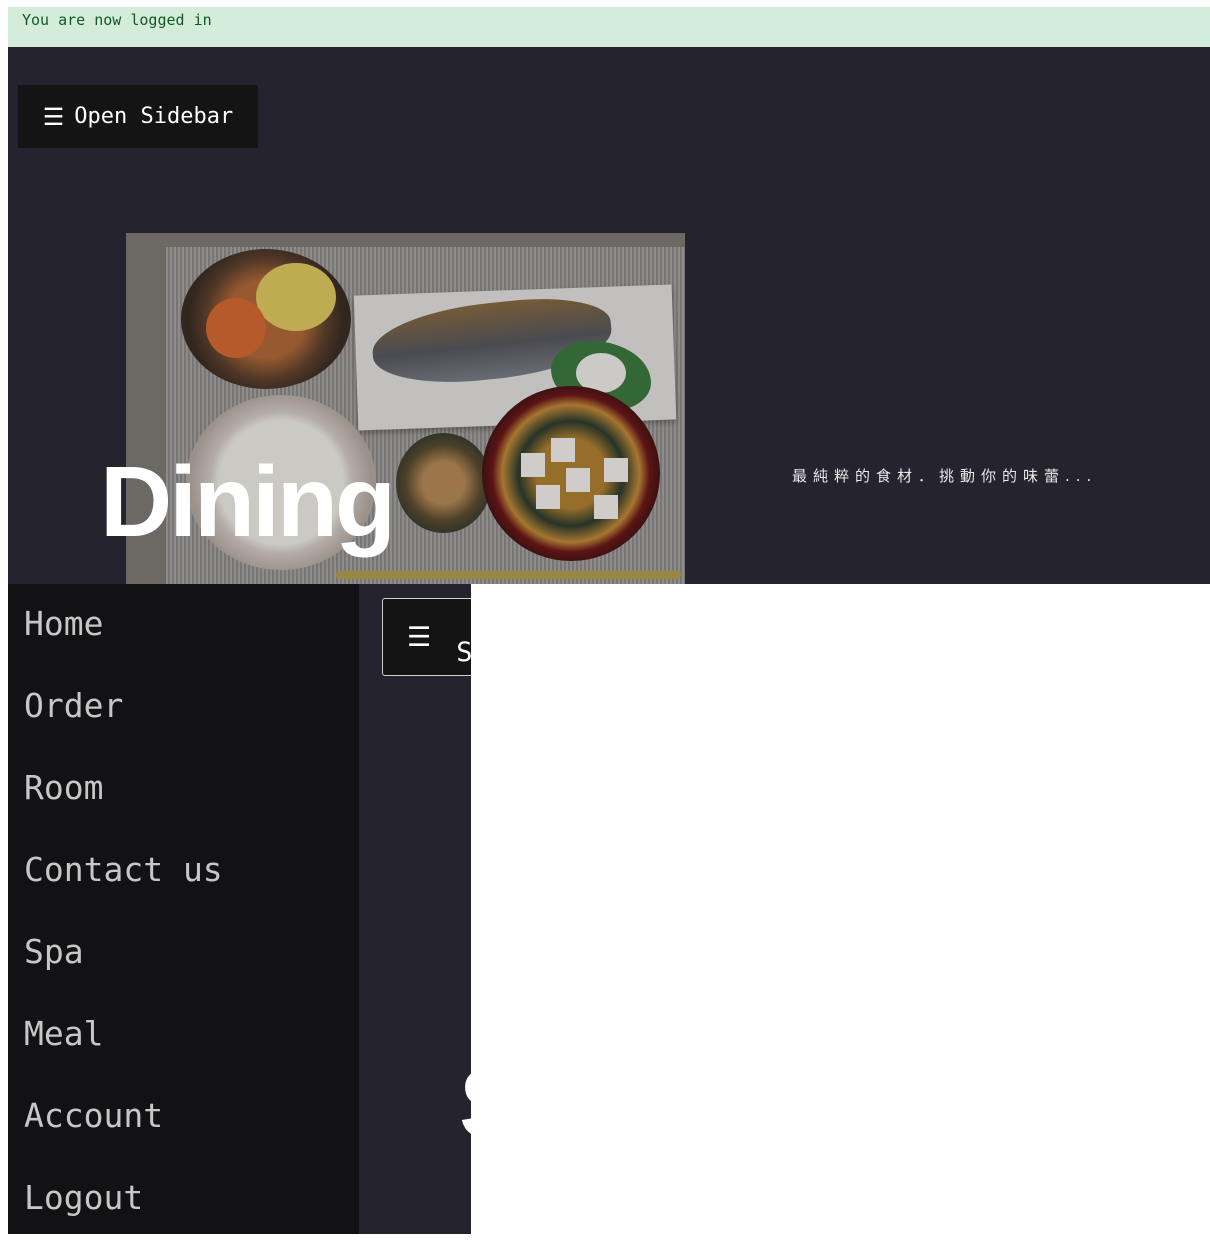 This screenshot has width=1210, height=1240. I want to click on sidebar-item-logout: Logout, so click(183, 1199).